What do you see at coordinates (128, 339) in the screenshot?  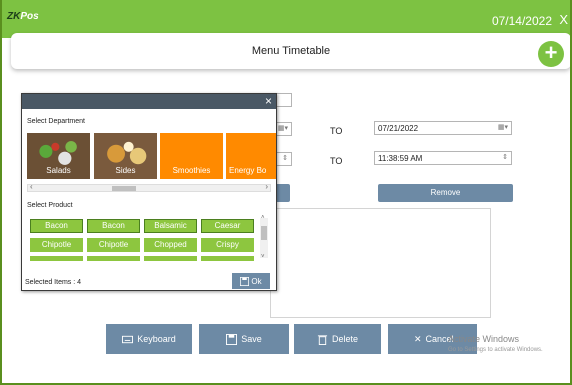 I see `keyboard-icon` at bounding box center [128, 339].